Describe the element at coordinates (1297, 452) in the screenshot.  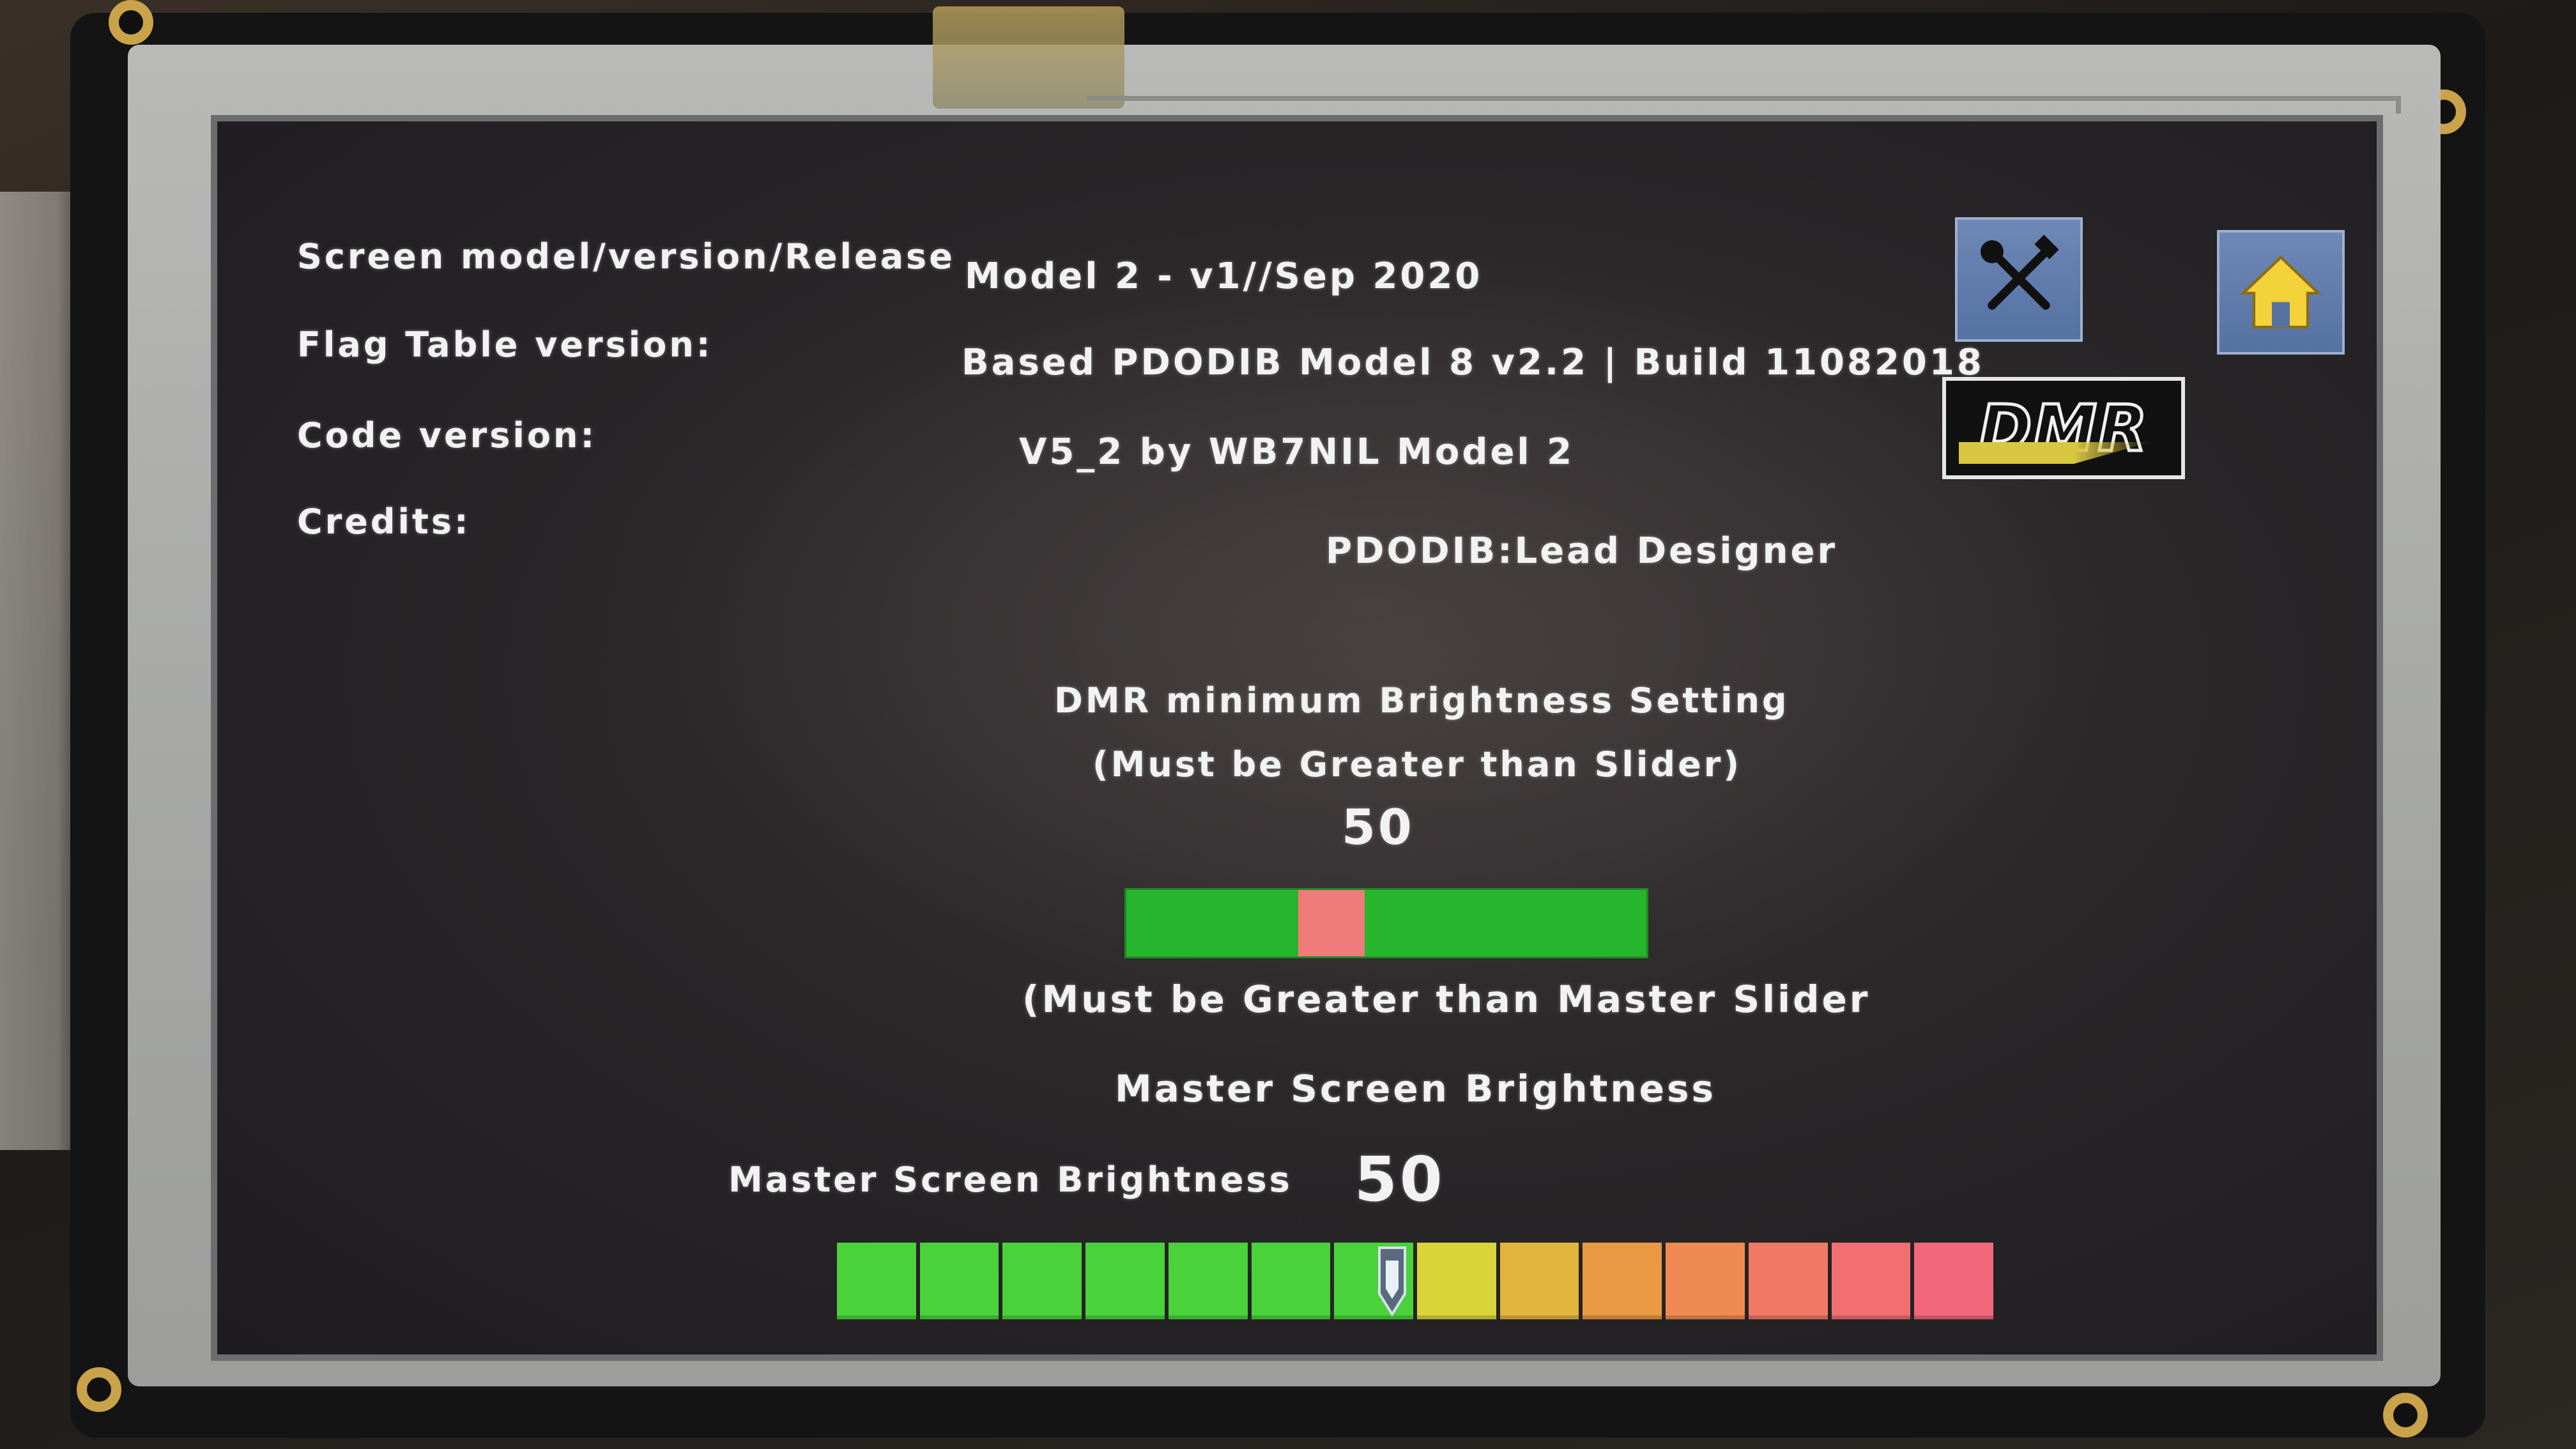
I see `code-version-value: V5_2 by WB7NIL Model 2` at that location.